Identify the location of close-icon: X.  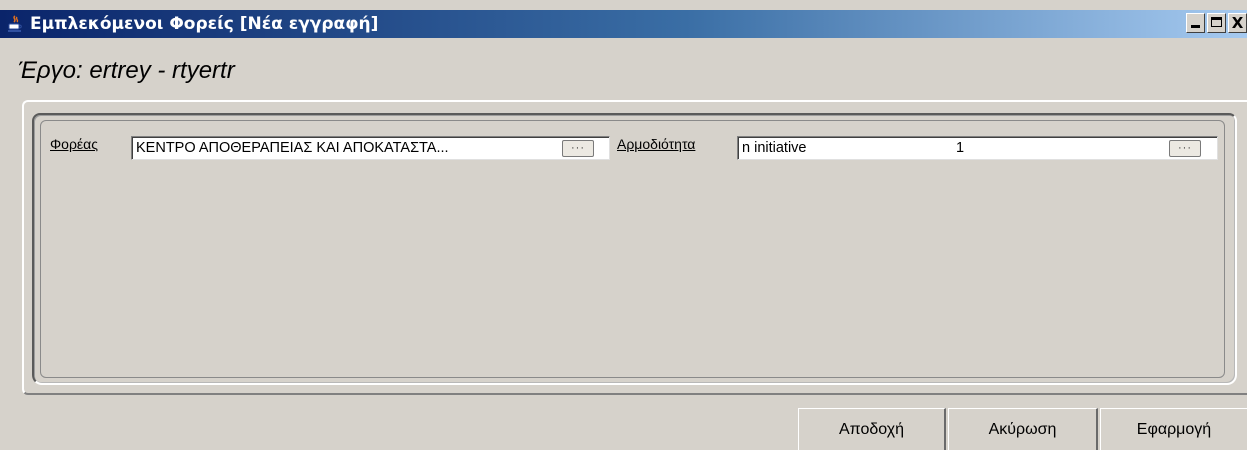
(1237, 22).